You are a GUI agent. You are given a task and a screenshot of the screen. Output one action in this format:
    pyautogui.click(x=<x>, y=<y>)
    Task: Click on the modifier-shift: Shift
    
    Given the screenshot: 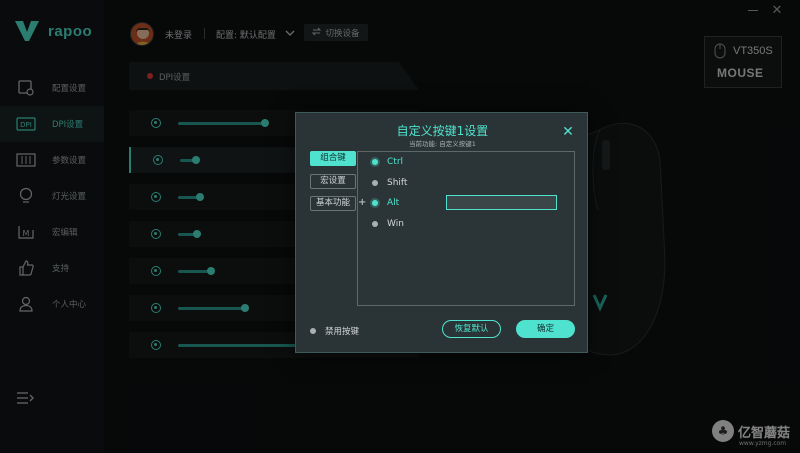 What is the action you would take?
    pyautogui.click(x=389, y=183)
    